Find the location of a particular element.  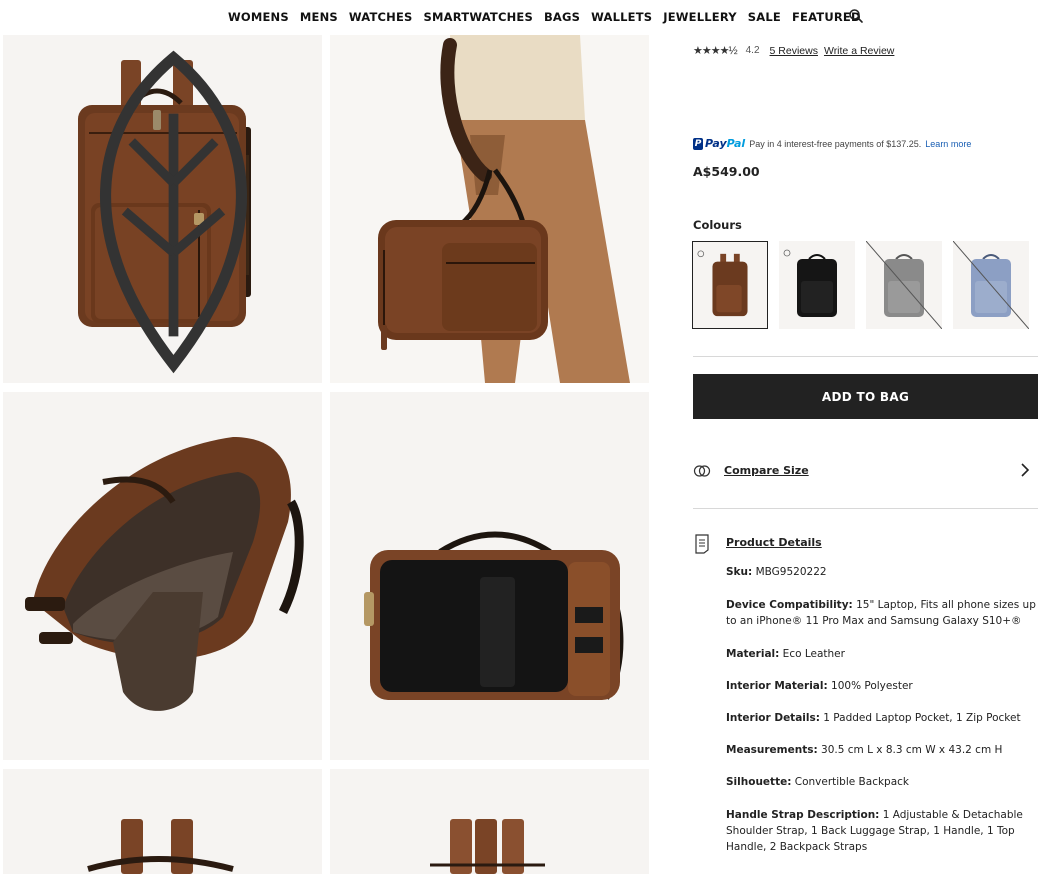

rating-row: ★★★★½ 4.2 5 Reviews Write a Review is located at coordinates (793, 51).